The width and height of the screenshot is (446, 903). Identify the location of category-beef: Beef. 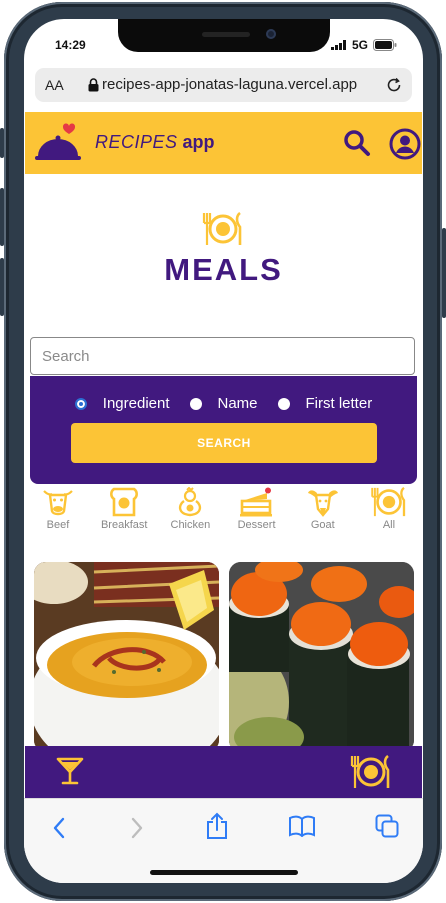
(58, 511).